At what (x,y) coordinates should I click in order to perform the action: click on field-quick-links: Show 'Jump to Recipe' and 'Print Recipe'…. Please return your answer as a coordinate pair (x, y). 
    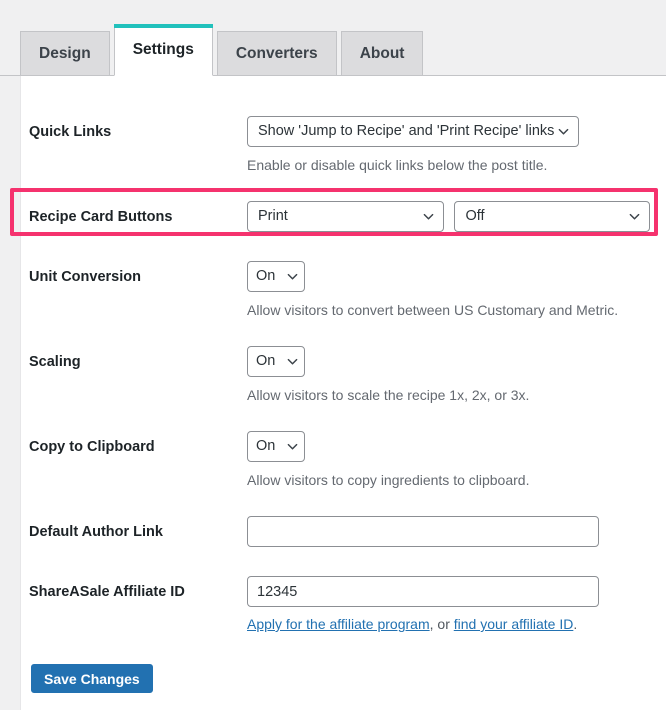
    Looking at the image, I should click on (413, 145).